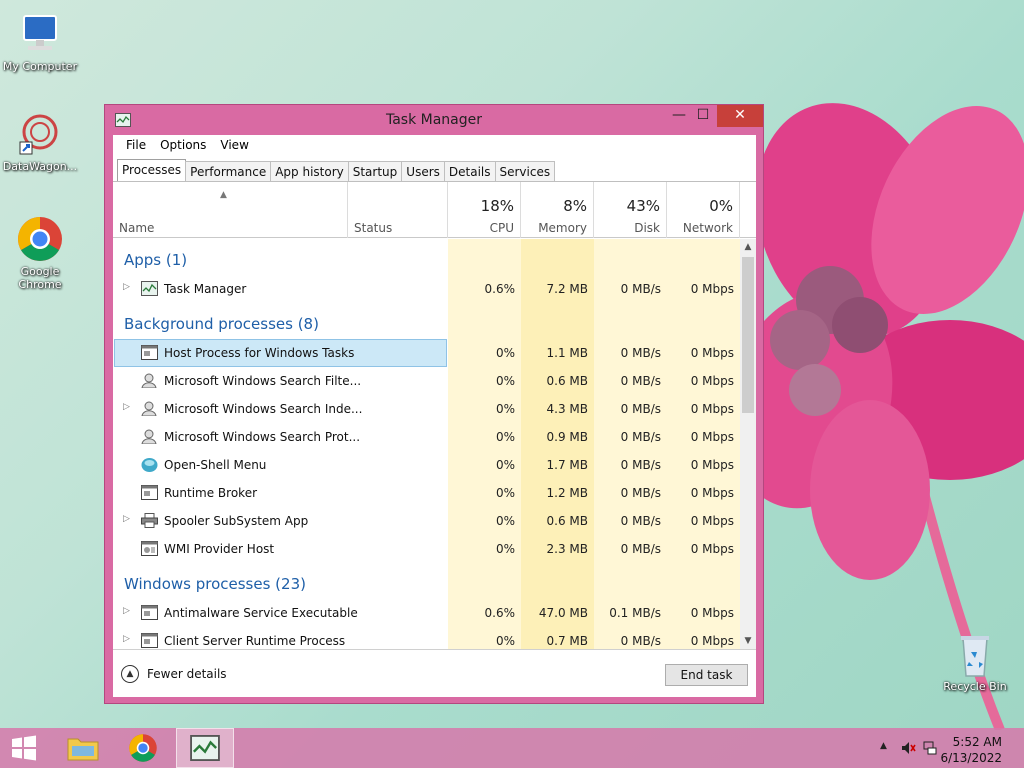 Image resolution: width=1024 pixels, height=768 pixels. What do you see at coordinates (426, 321) in the screenshot?
I see `group-header: Background processes (8)` at bounding box center [426, 321].